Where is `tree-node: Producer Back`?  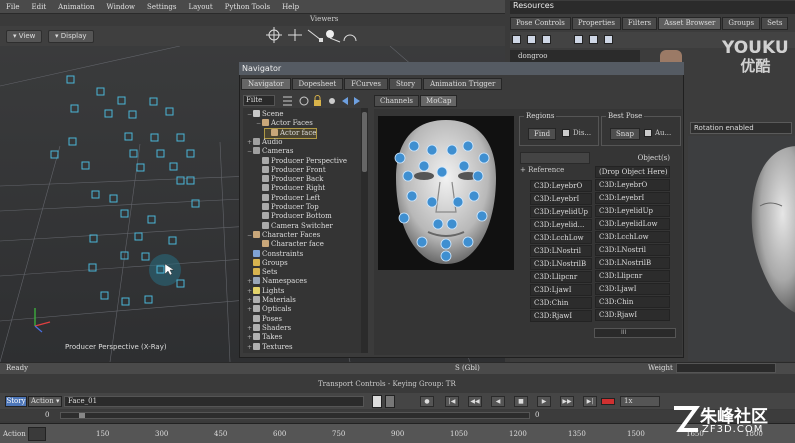 tree-node: Producer Back is located at coordinates (289, 179).